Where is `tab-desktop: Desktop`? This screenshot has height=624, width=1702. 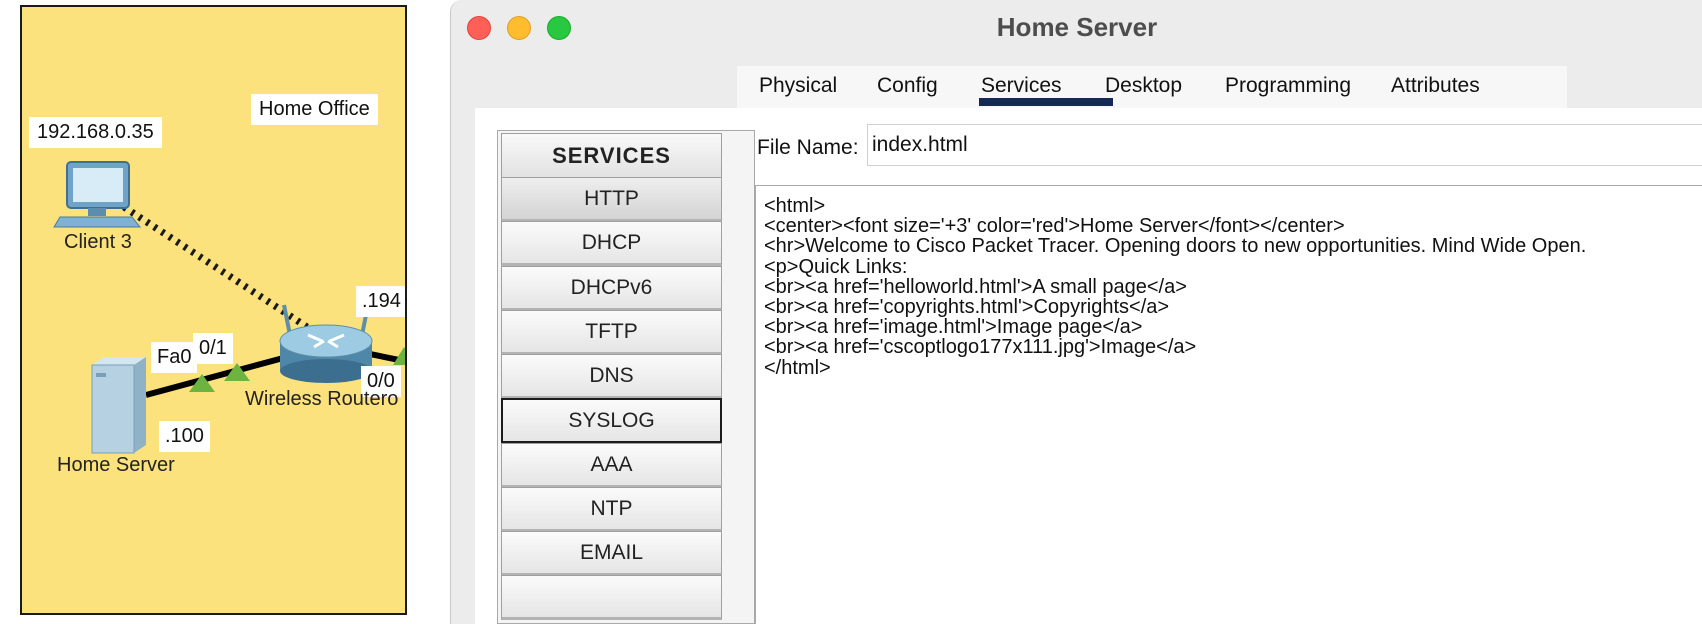 tab-desktop: Desktop is located at coordinates (1143, 86).